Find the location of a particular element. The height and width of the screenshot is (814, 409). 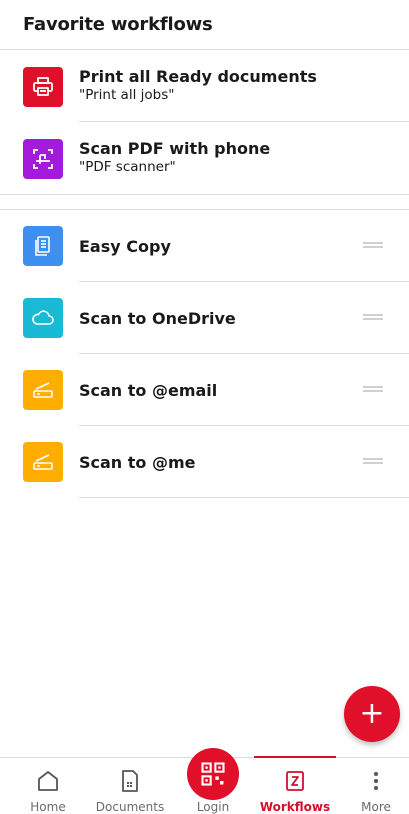

section-divider is located at coordinates (204, 202).